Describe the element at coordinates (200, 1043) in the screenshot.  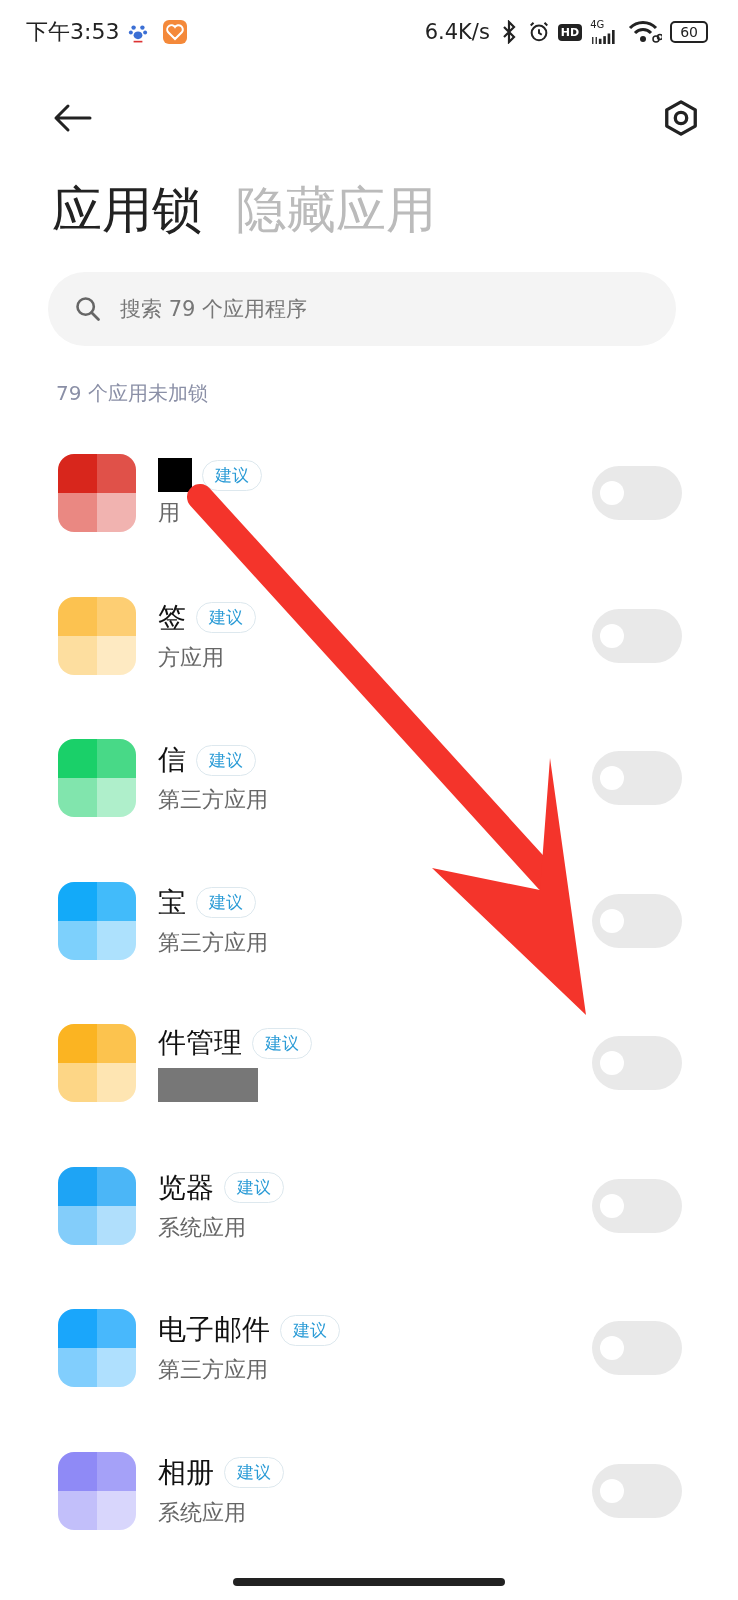
I see `app-name: 件管理` at that location.